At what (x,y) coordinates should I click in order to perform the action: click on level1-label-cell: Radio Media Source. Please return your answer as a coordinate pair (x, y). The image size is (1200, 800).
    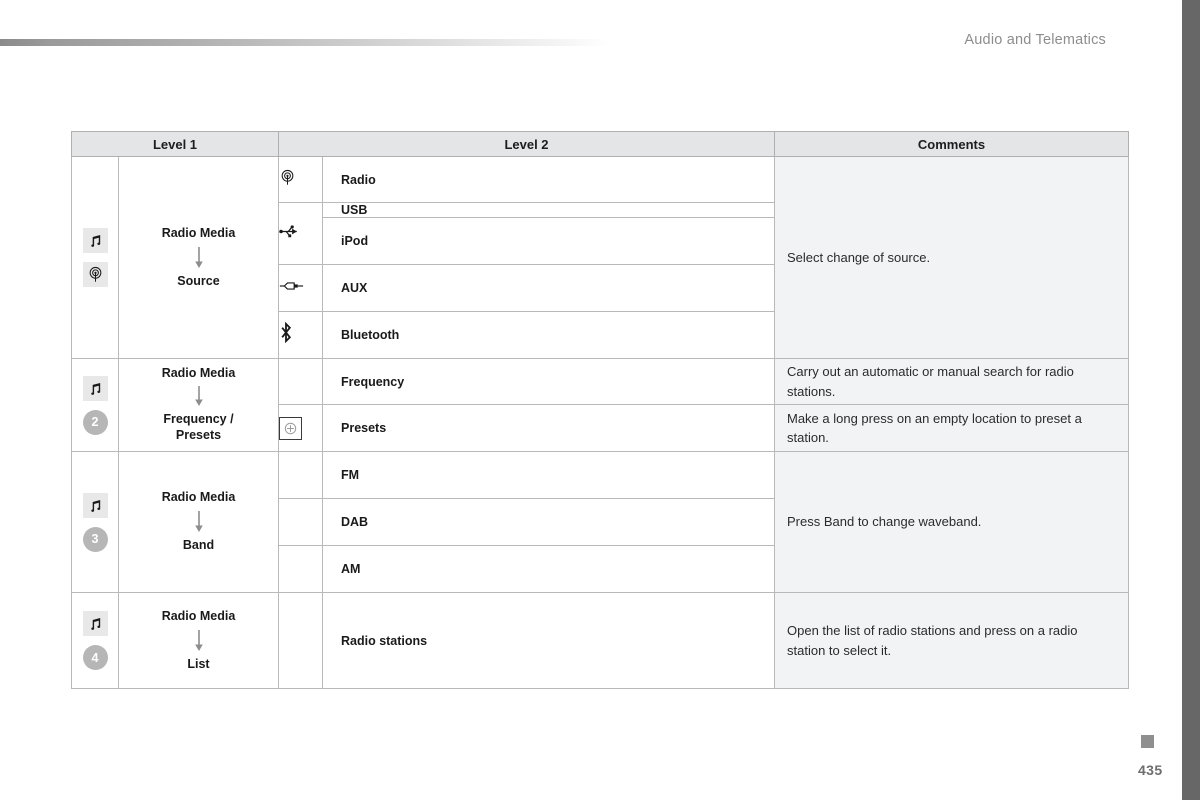
    Looking at the image, I should click on (198, 257).